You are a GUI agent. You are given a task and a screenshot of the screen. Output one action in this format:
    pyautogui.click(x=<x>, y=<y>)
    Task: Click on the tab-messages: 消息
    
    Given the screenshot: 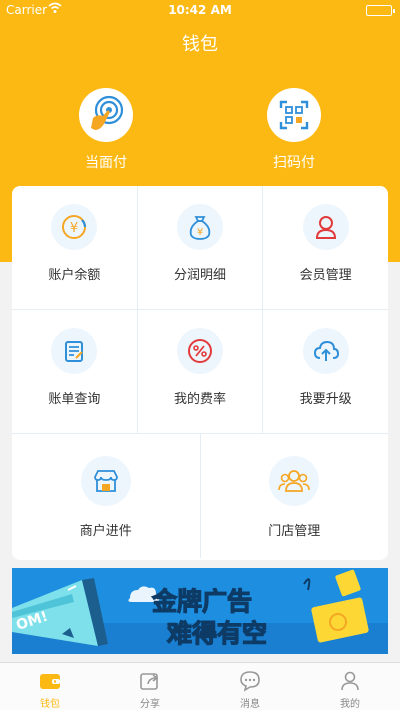 What is the action you would take?
    pyautogui.click(x=250, y=686)
    